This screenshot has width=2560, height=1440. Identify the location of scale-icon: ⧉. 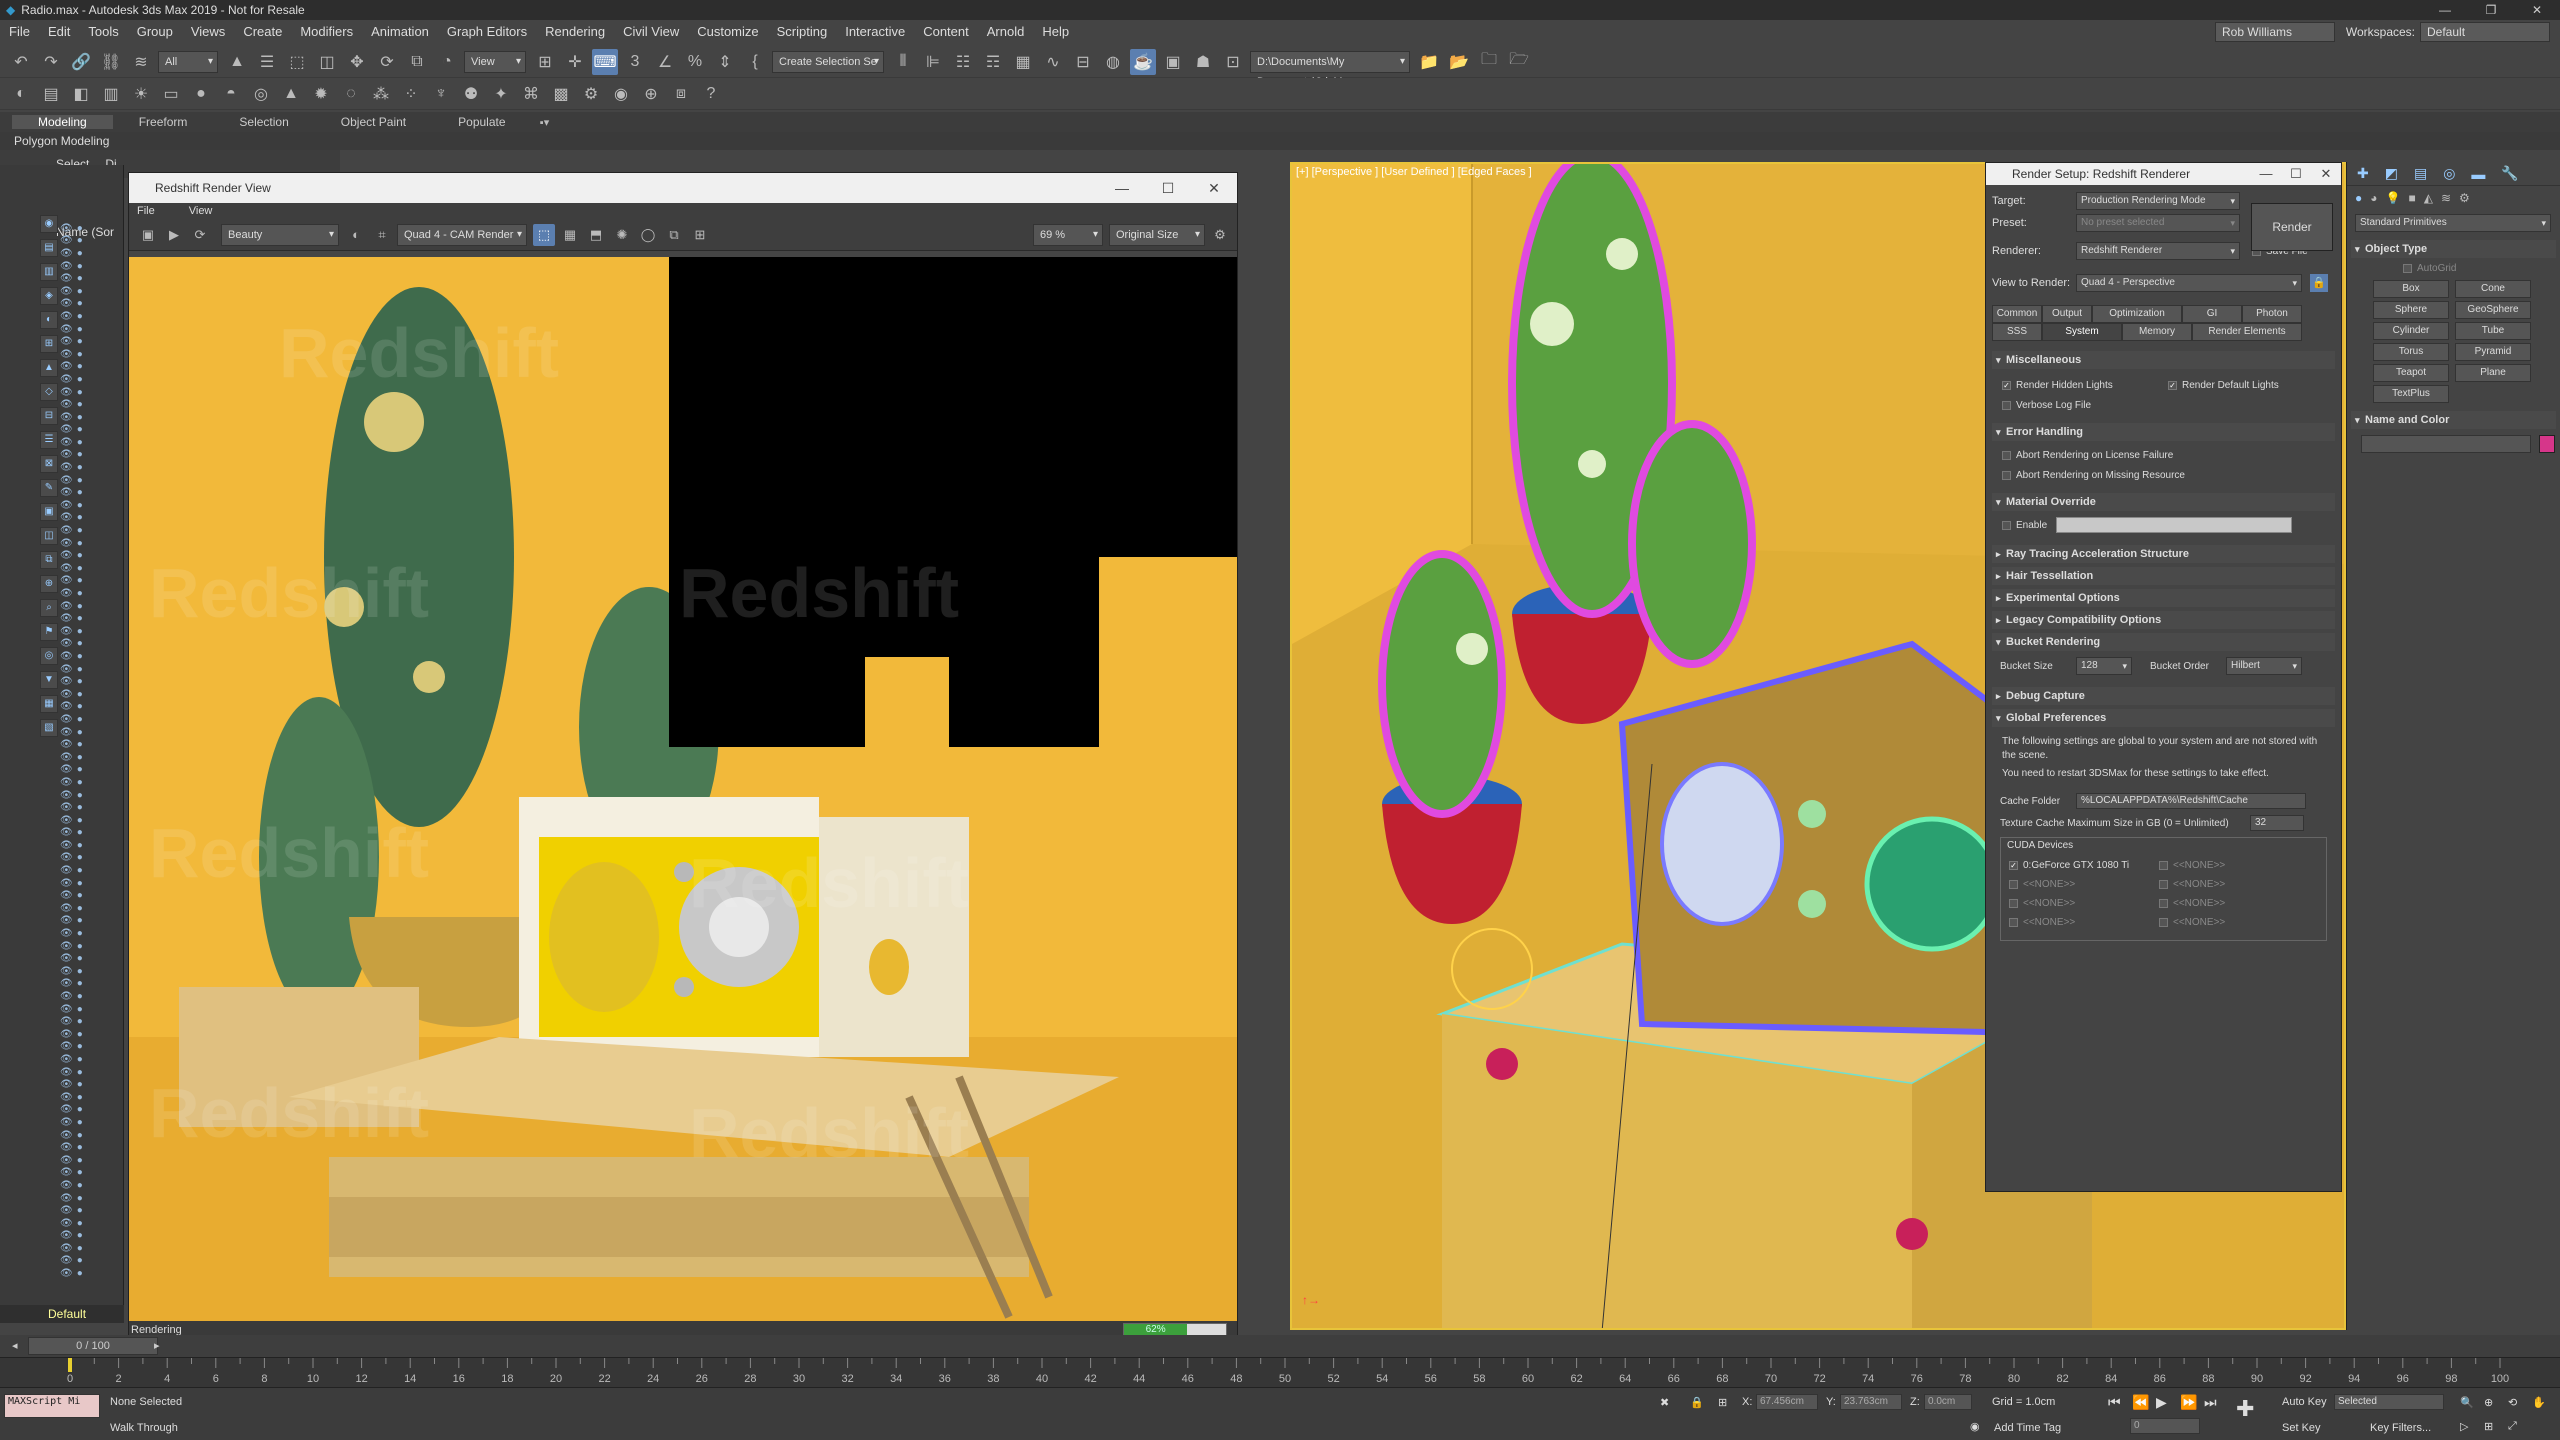
(417, 62).